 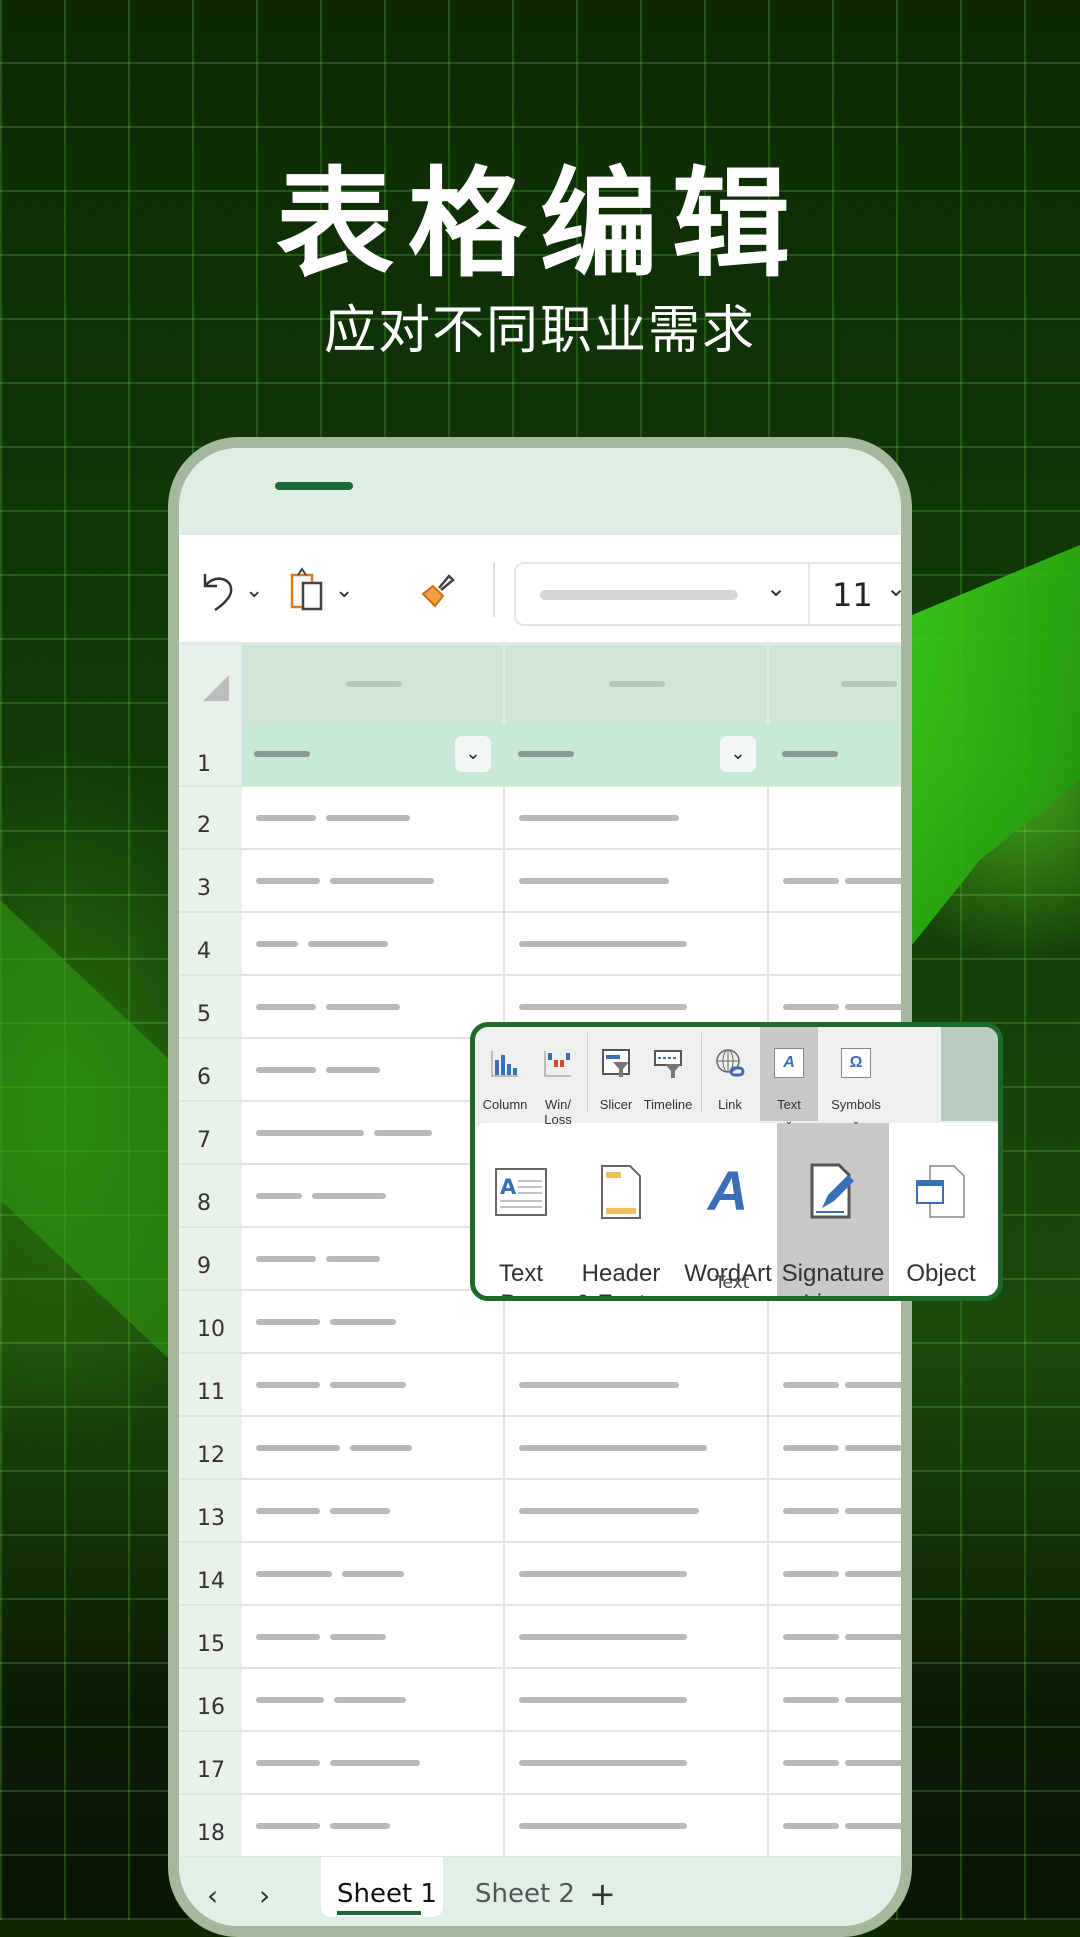 What do you see at coordinates (210, 1511) in the screenshot?
I see `row-header: 13` at bounding box center [210, 1511].